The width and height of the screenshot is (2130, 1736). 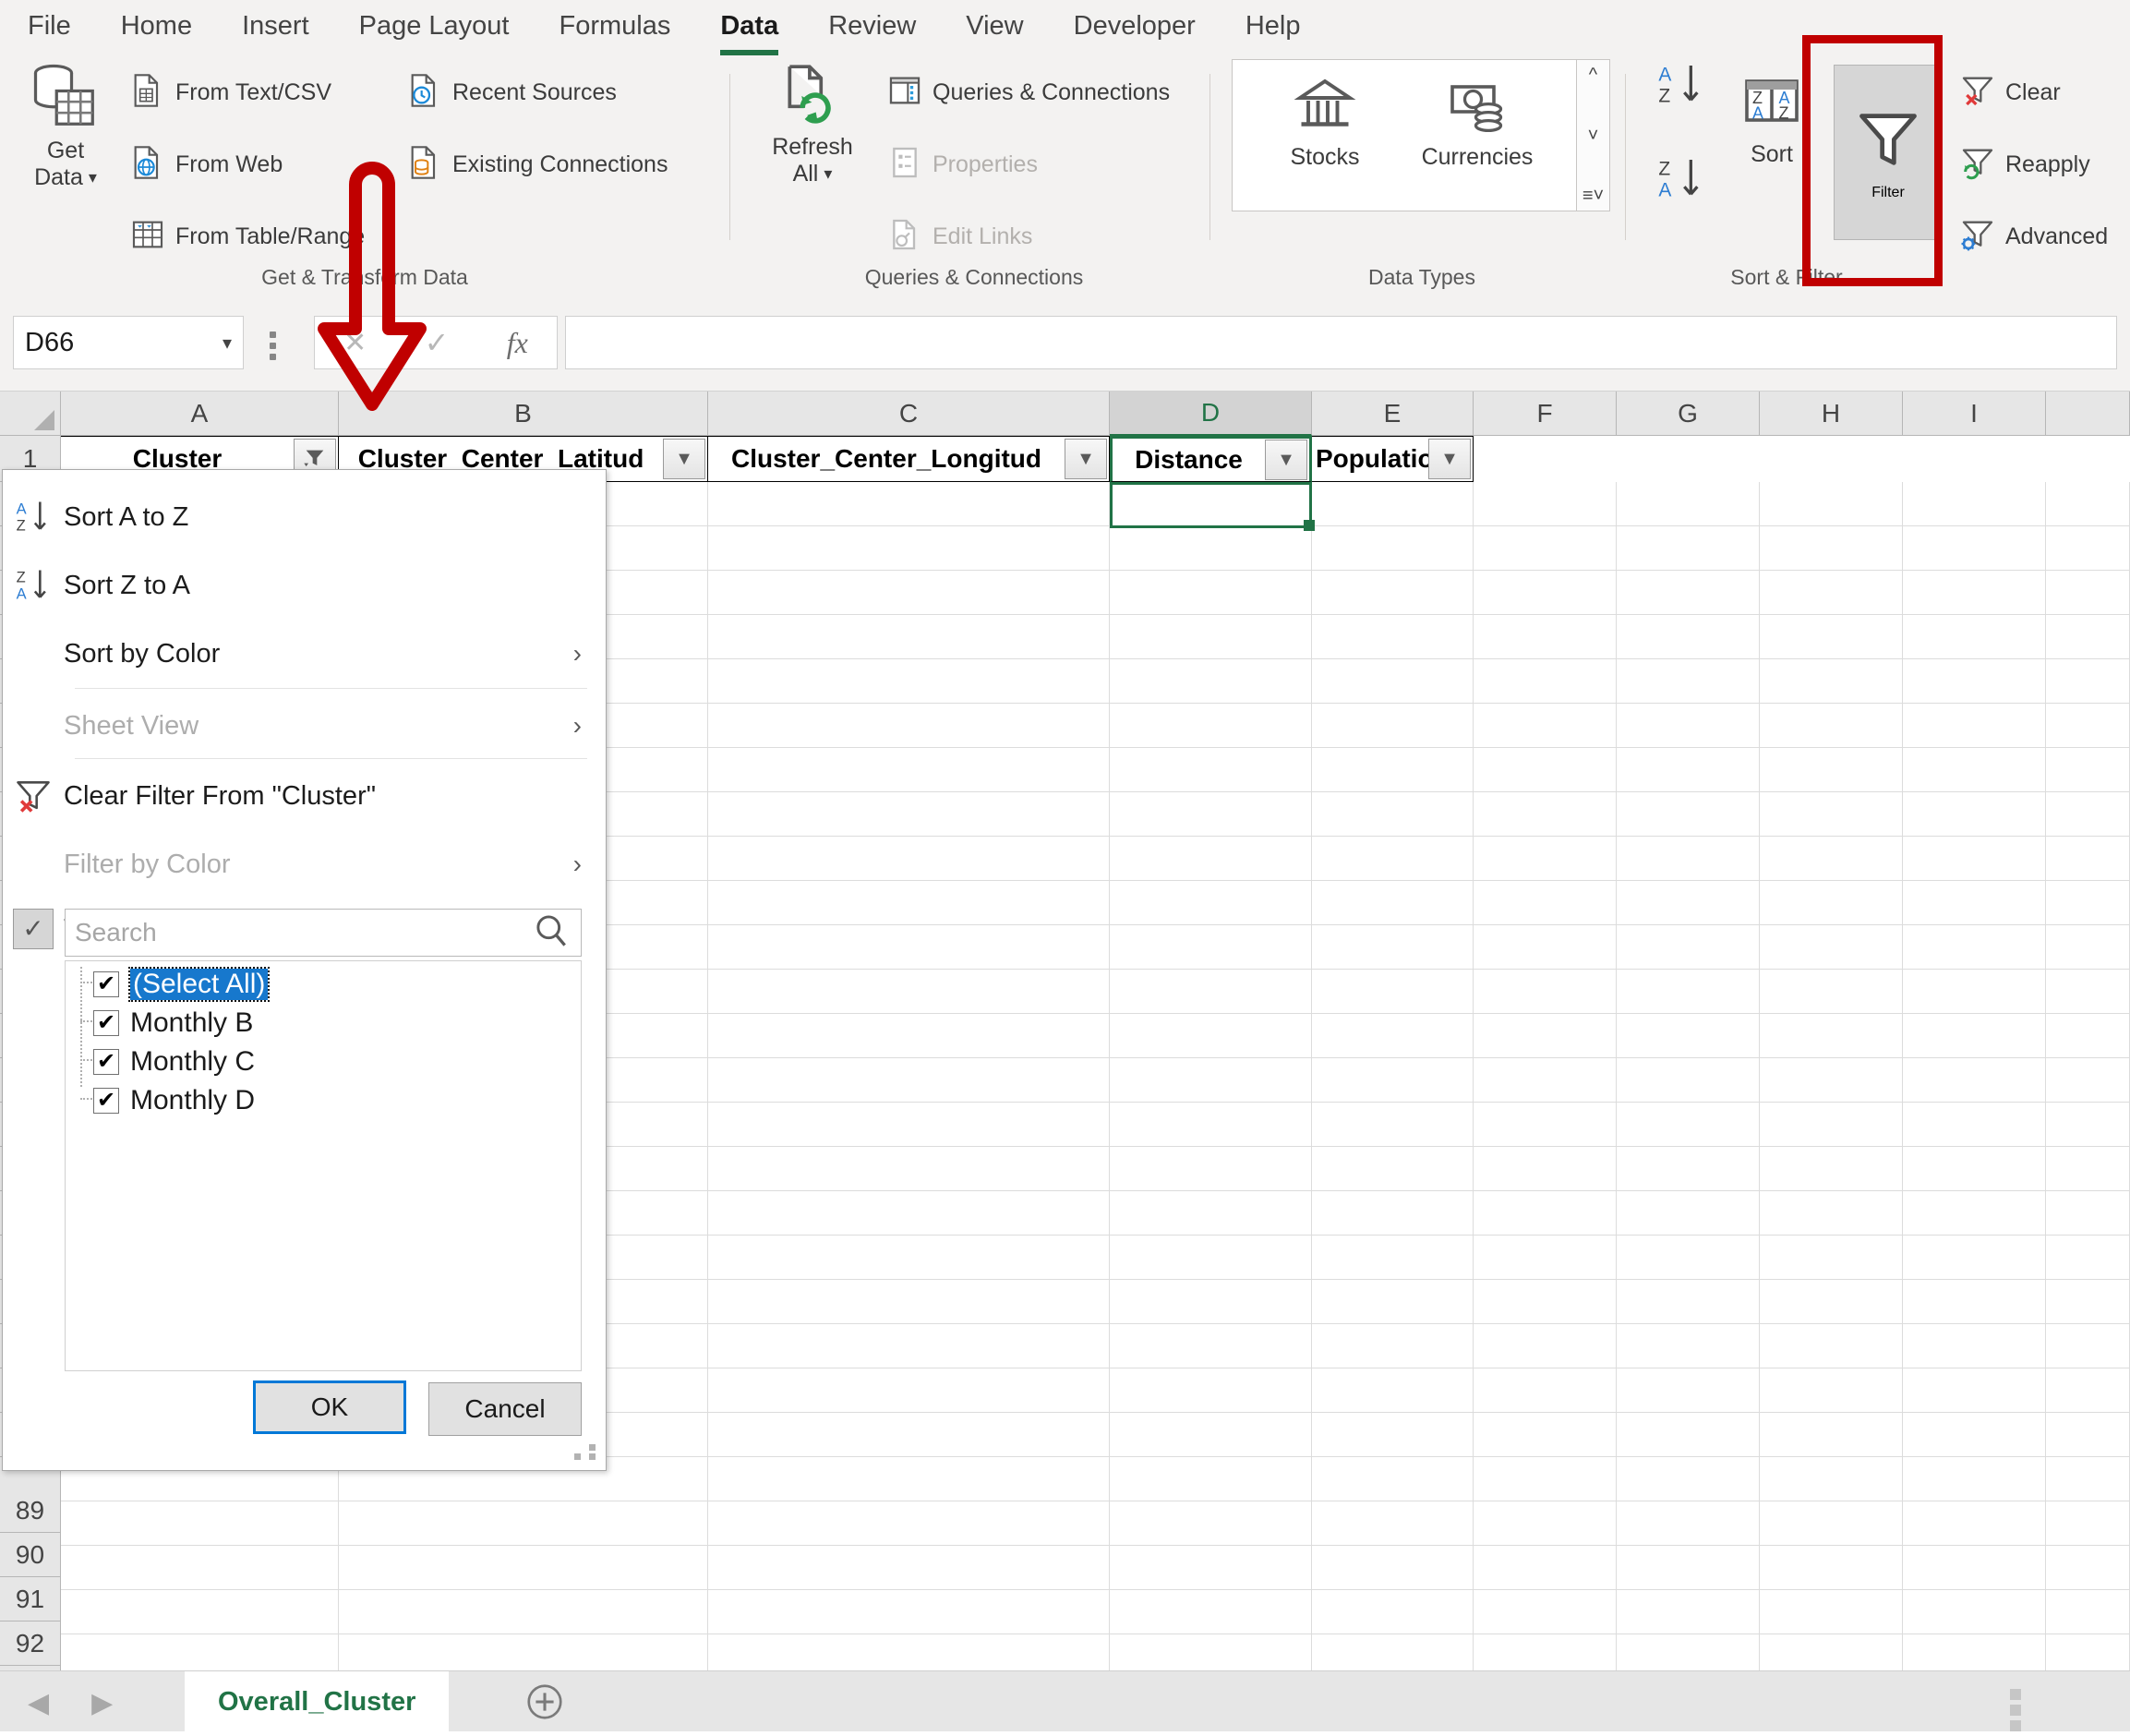 What do you see at coordinates (106, 984) in the screenshot?
I see `checkbox-select-all: ✔` at bounding box center [106, 984].